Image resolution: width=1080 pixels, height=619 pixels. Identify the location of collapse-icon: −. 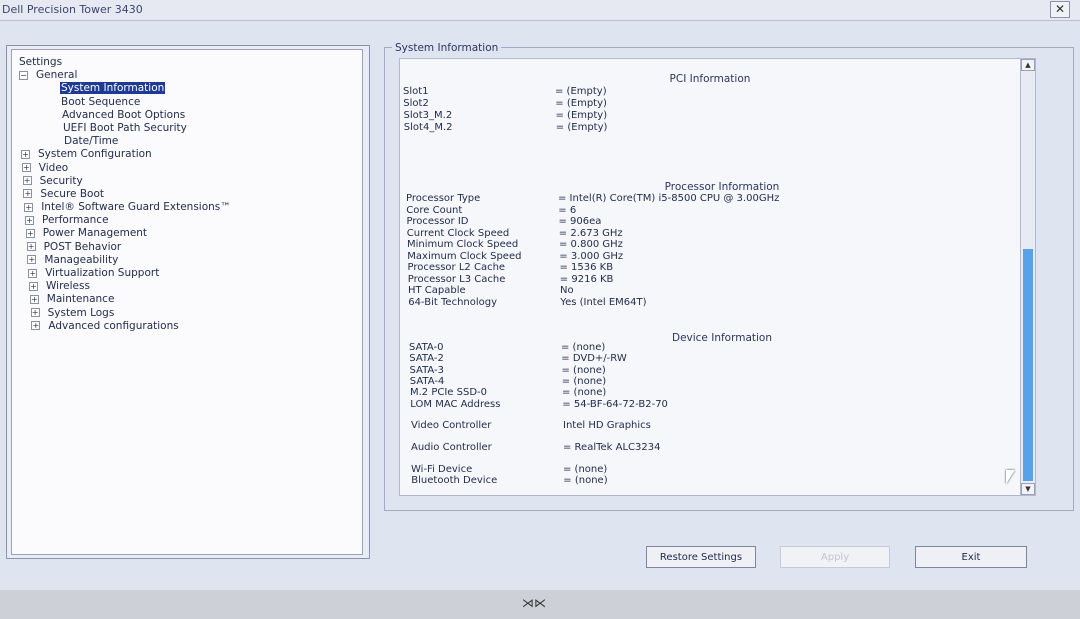
(23, 75).